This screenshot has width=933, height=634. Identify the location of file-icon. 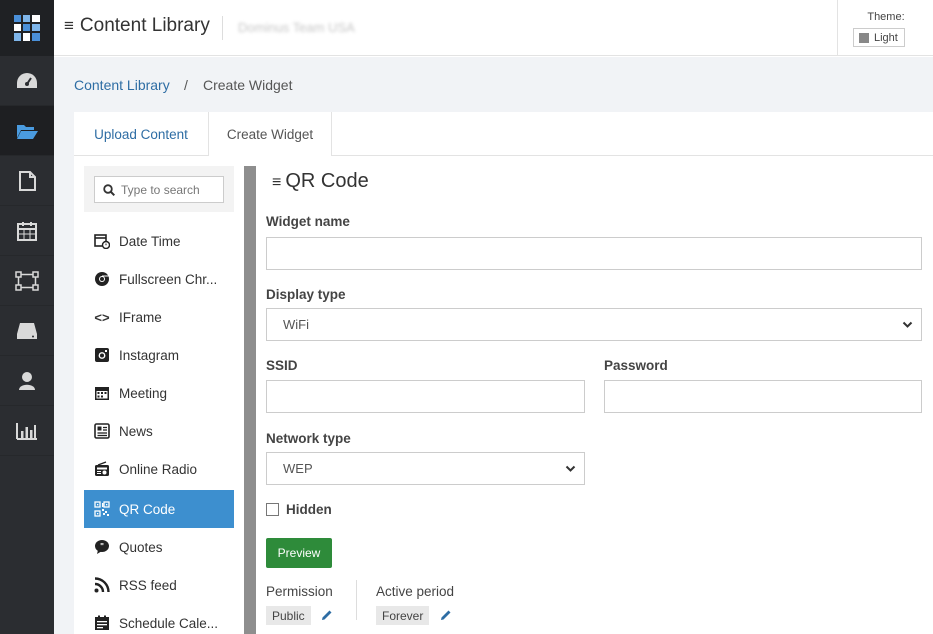
(27, 180).